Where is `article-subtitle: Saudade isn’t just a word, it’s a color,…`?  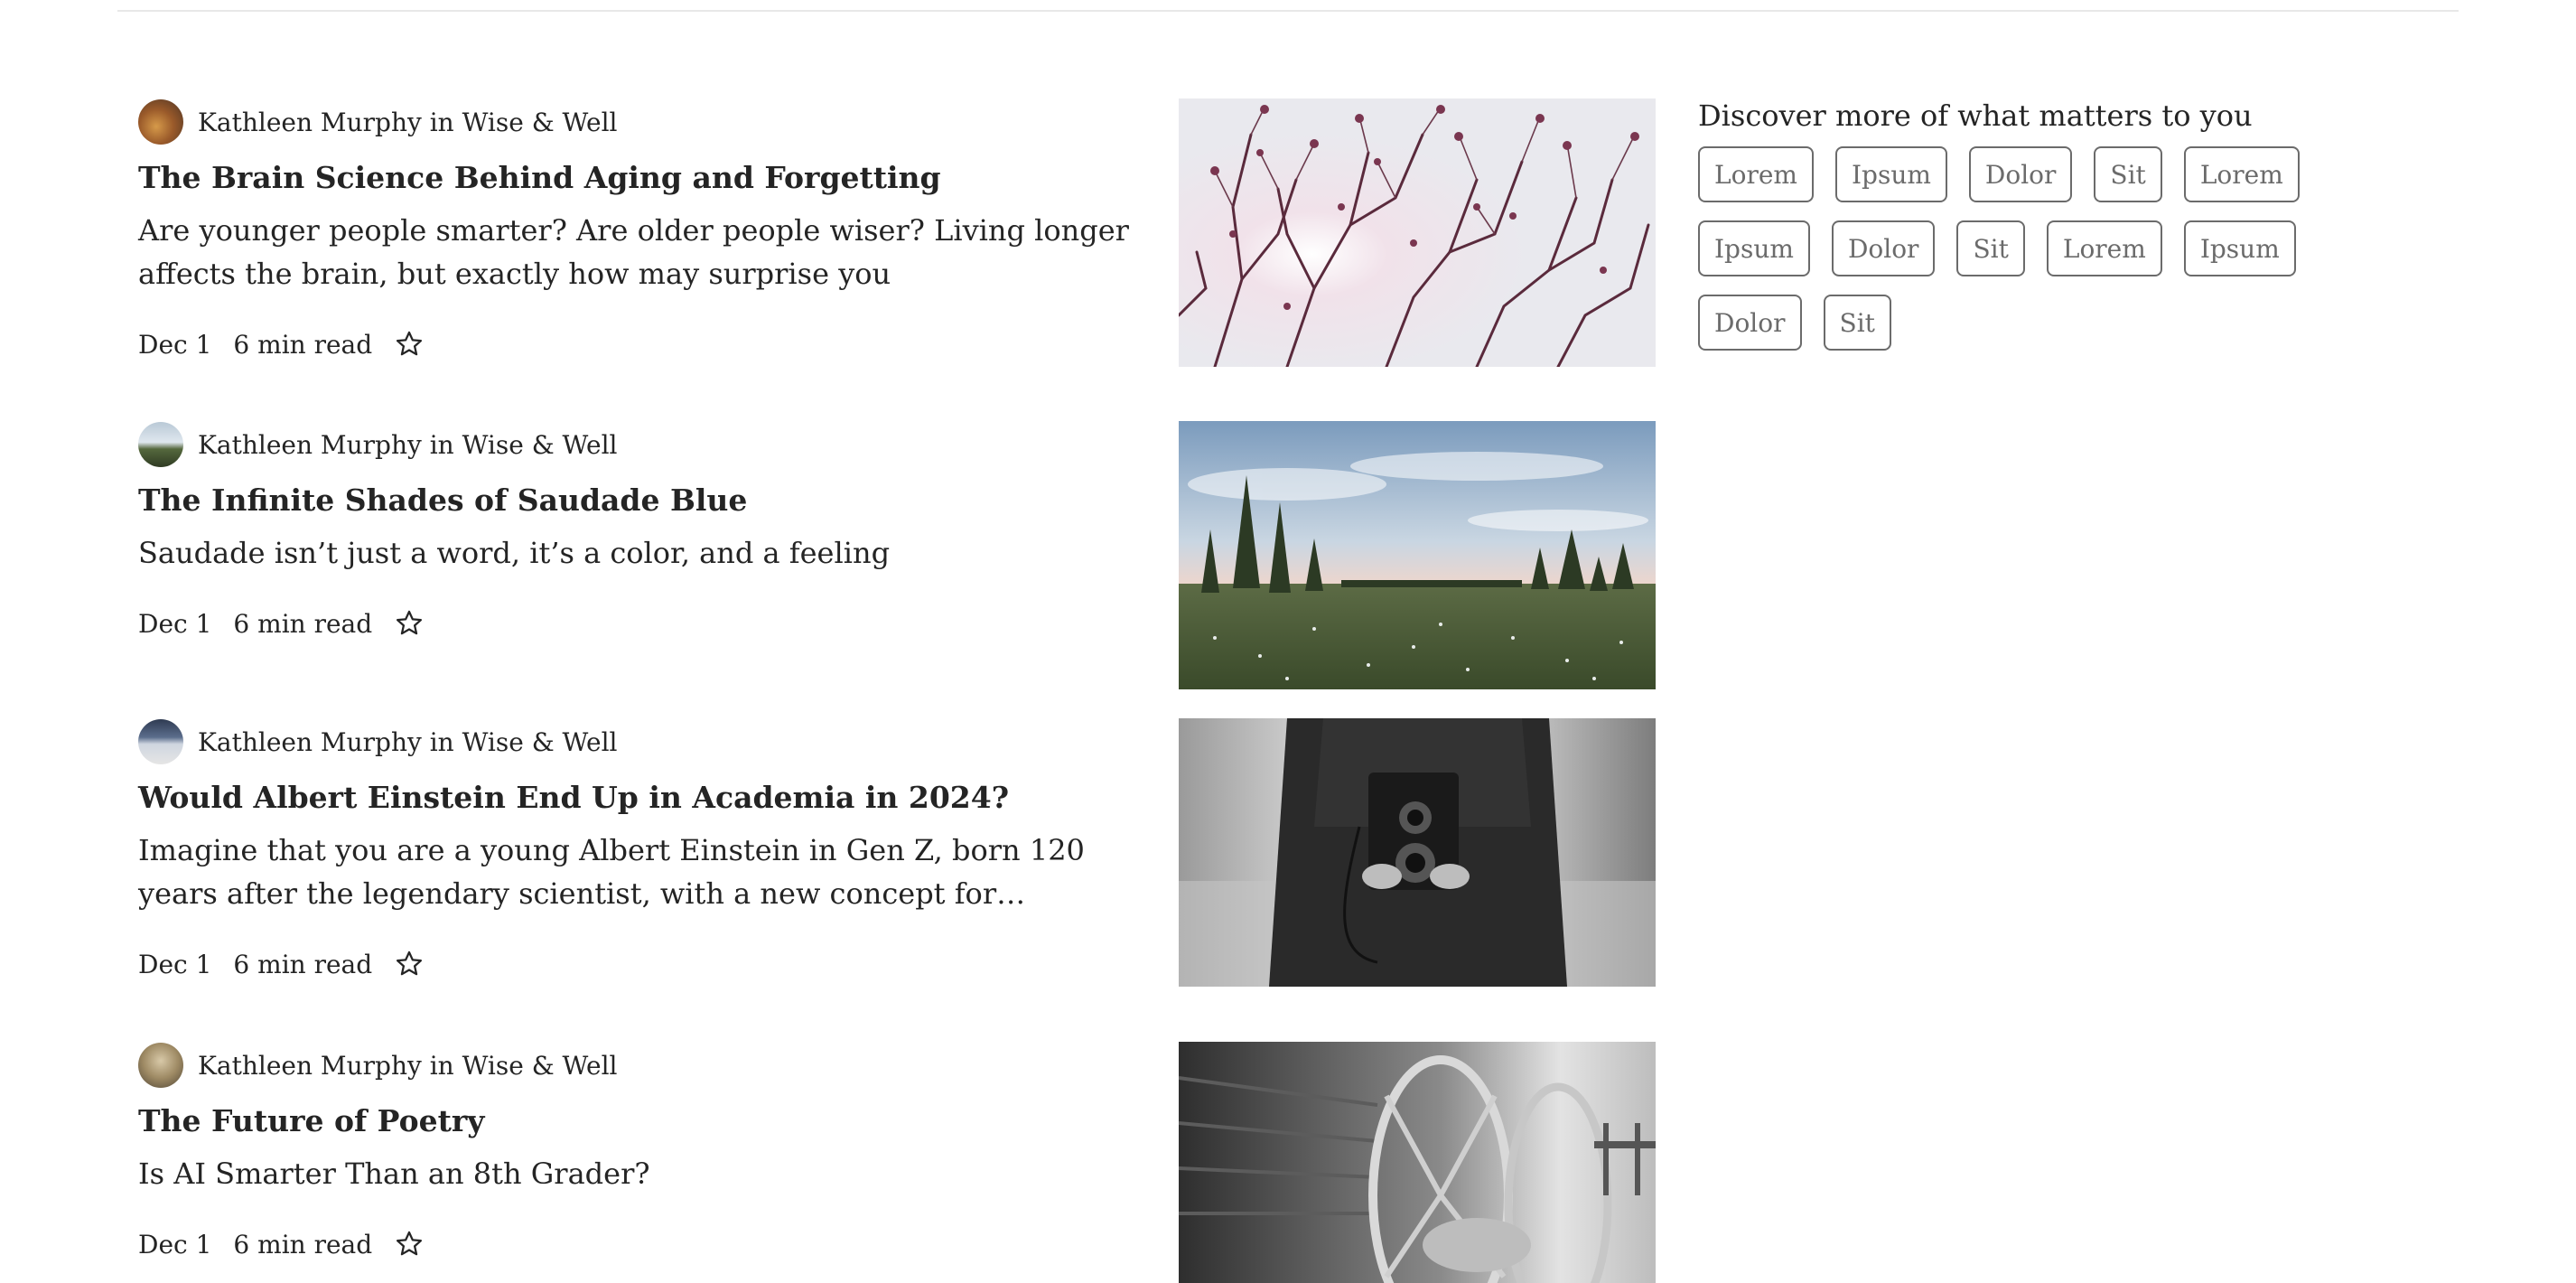
article-subtitle: Saudade isn’t just a word, it’s a color,… is located at coordinates (648, 553).